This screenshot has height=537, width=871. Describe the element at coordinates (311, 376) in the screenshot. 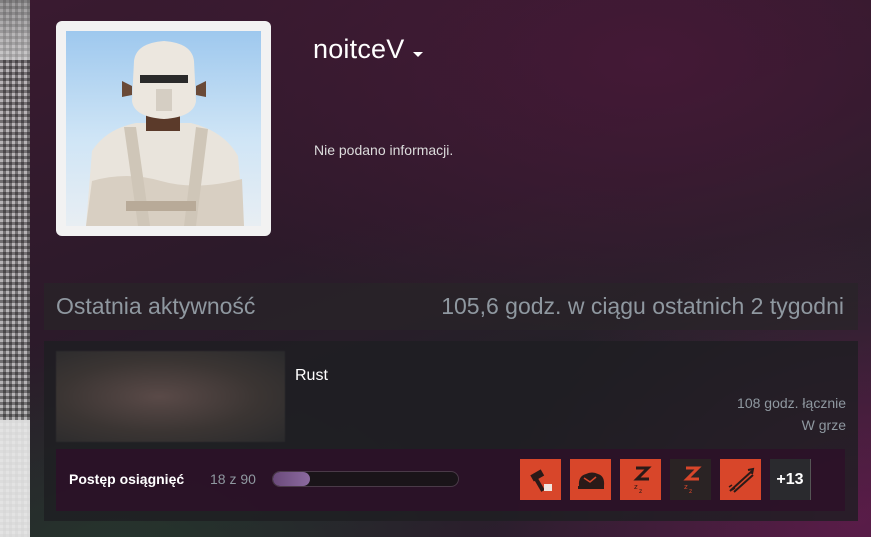

I see `game-name-link: Rust` at that location.